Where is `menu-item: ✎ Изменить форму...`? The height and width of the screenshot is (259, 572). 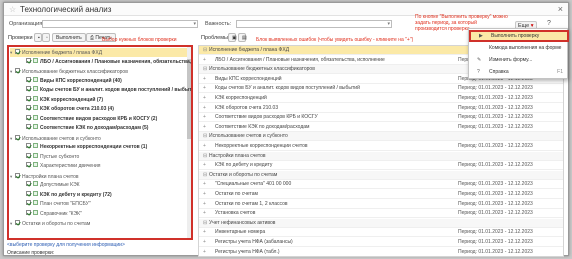 menu-item: ✎ Изменить форму... is located at coordinates (519, 60).